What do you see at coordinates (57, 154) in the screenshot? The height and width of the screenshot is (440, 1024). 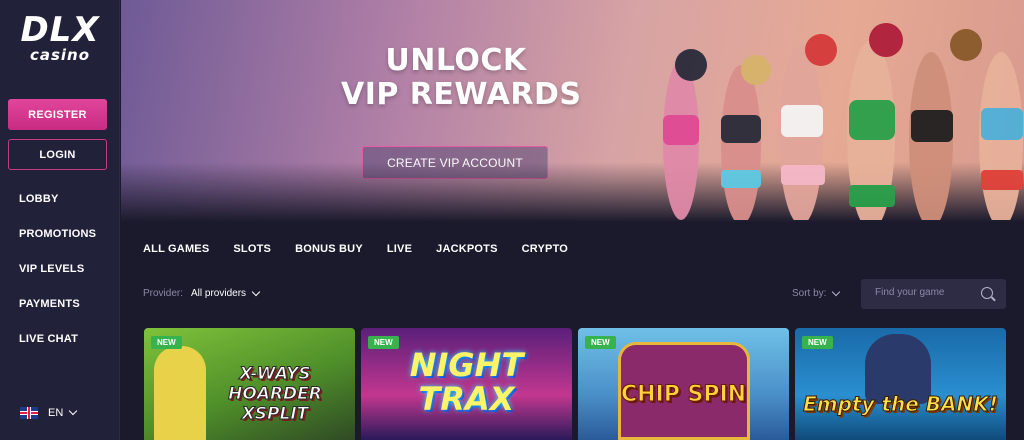 I see `login-button: LOGIN` at bounding box center [57, 154].